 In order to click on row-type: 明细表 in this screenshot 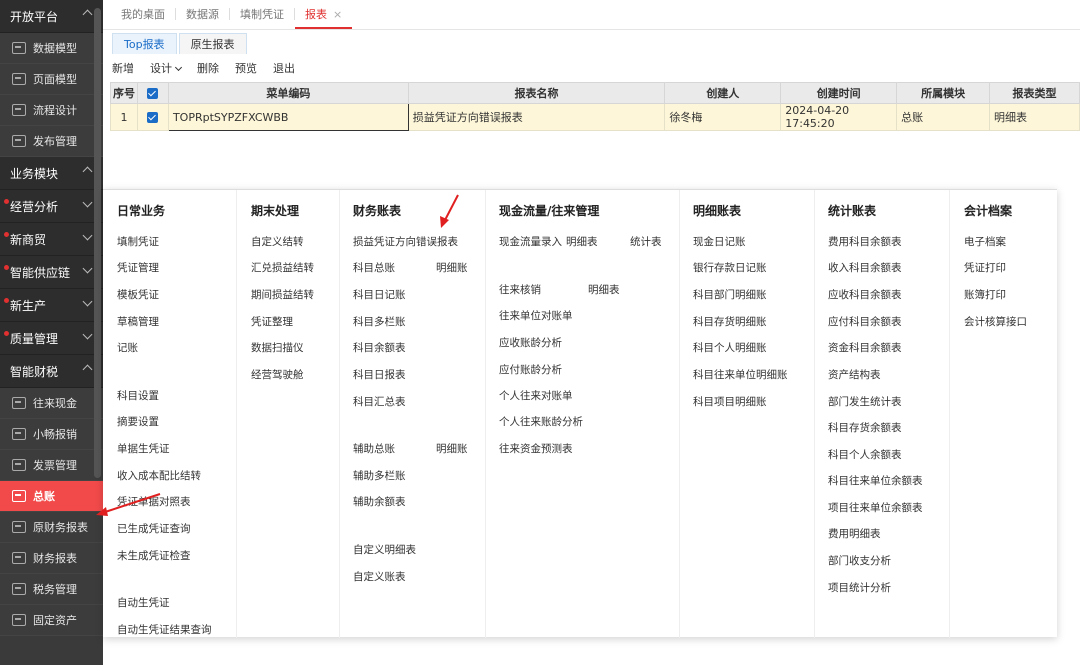, I will do `click(1034, 117)`.